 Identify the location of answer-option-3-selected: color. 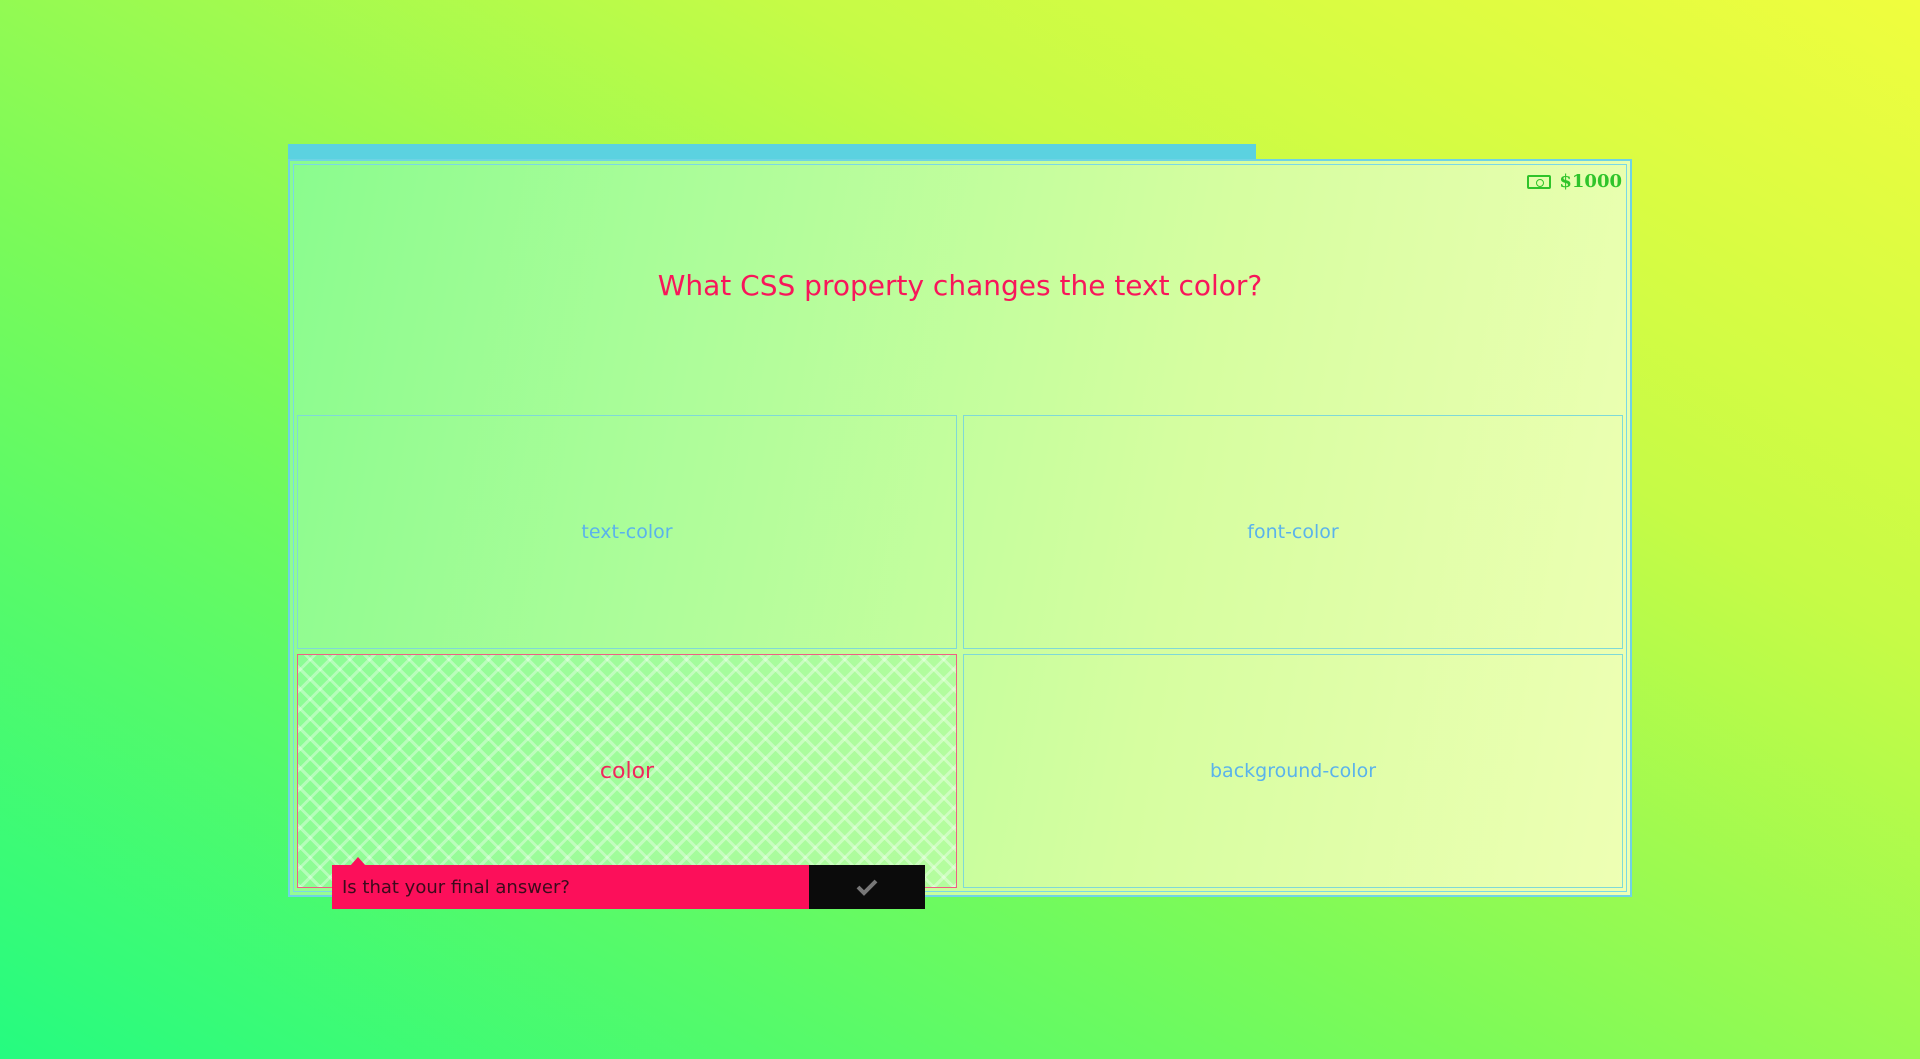
(627, 771).